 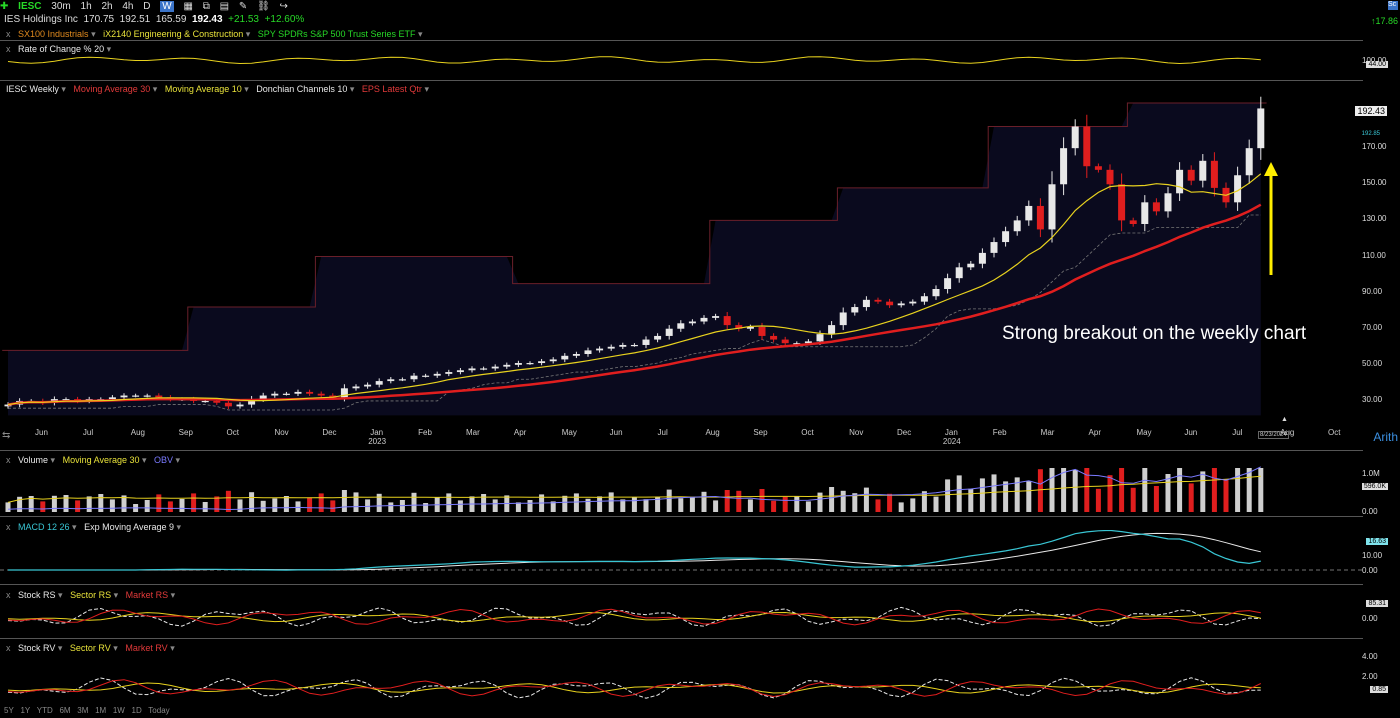 What do you see at coordinates (119, 710) in the screenshot?
I see `range-1w: 1W` at bounding box center [119, 710].